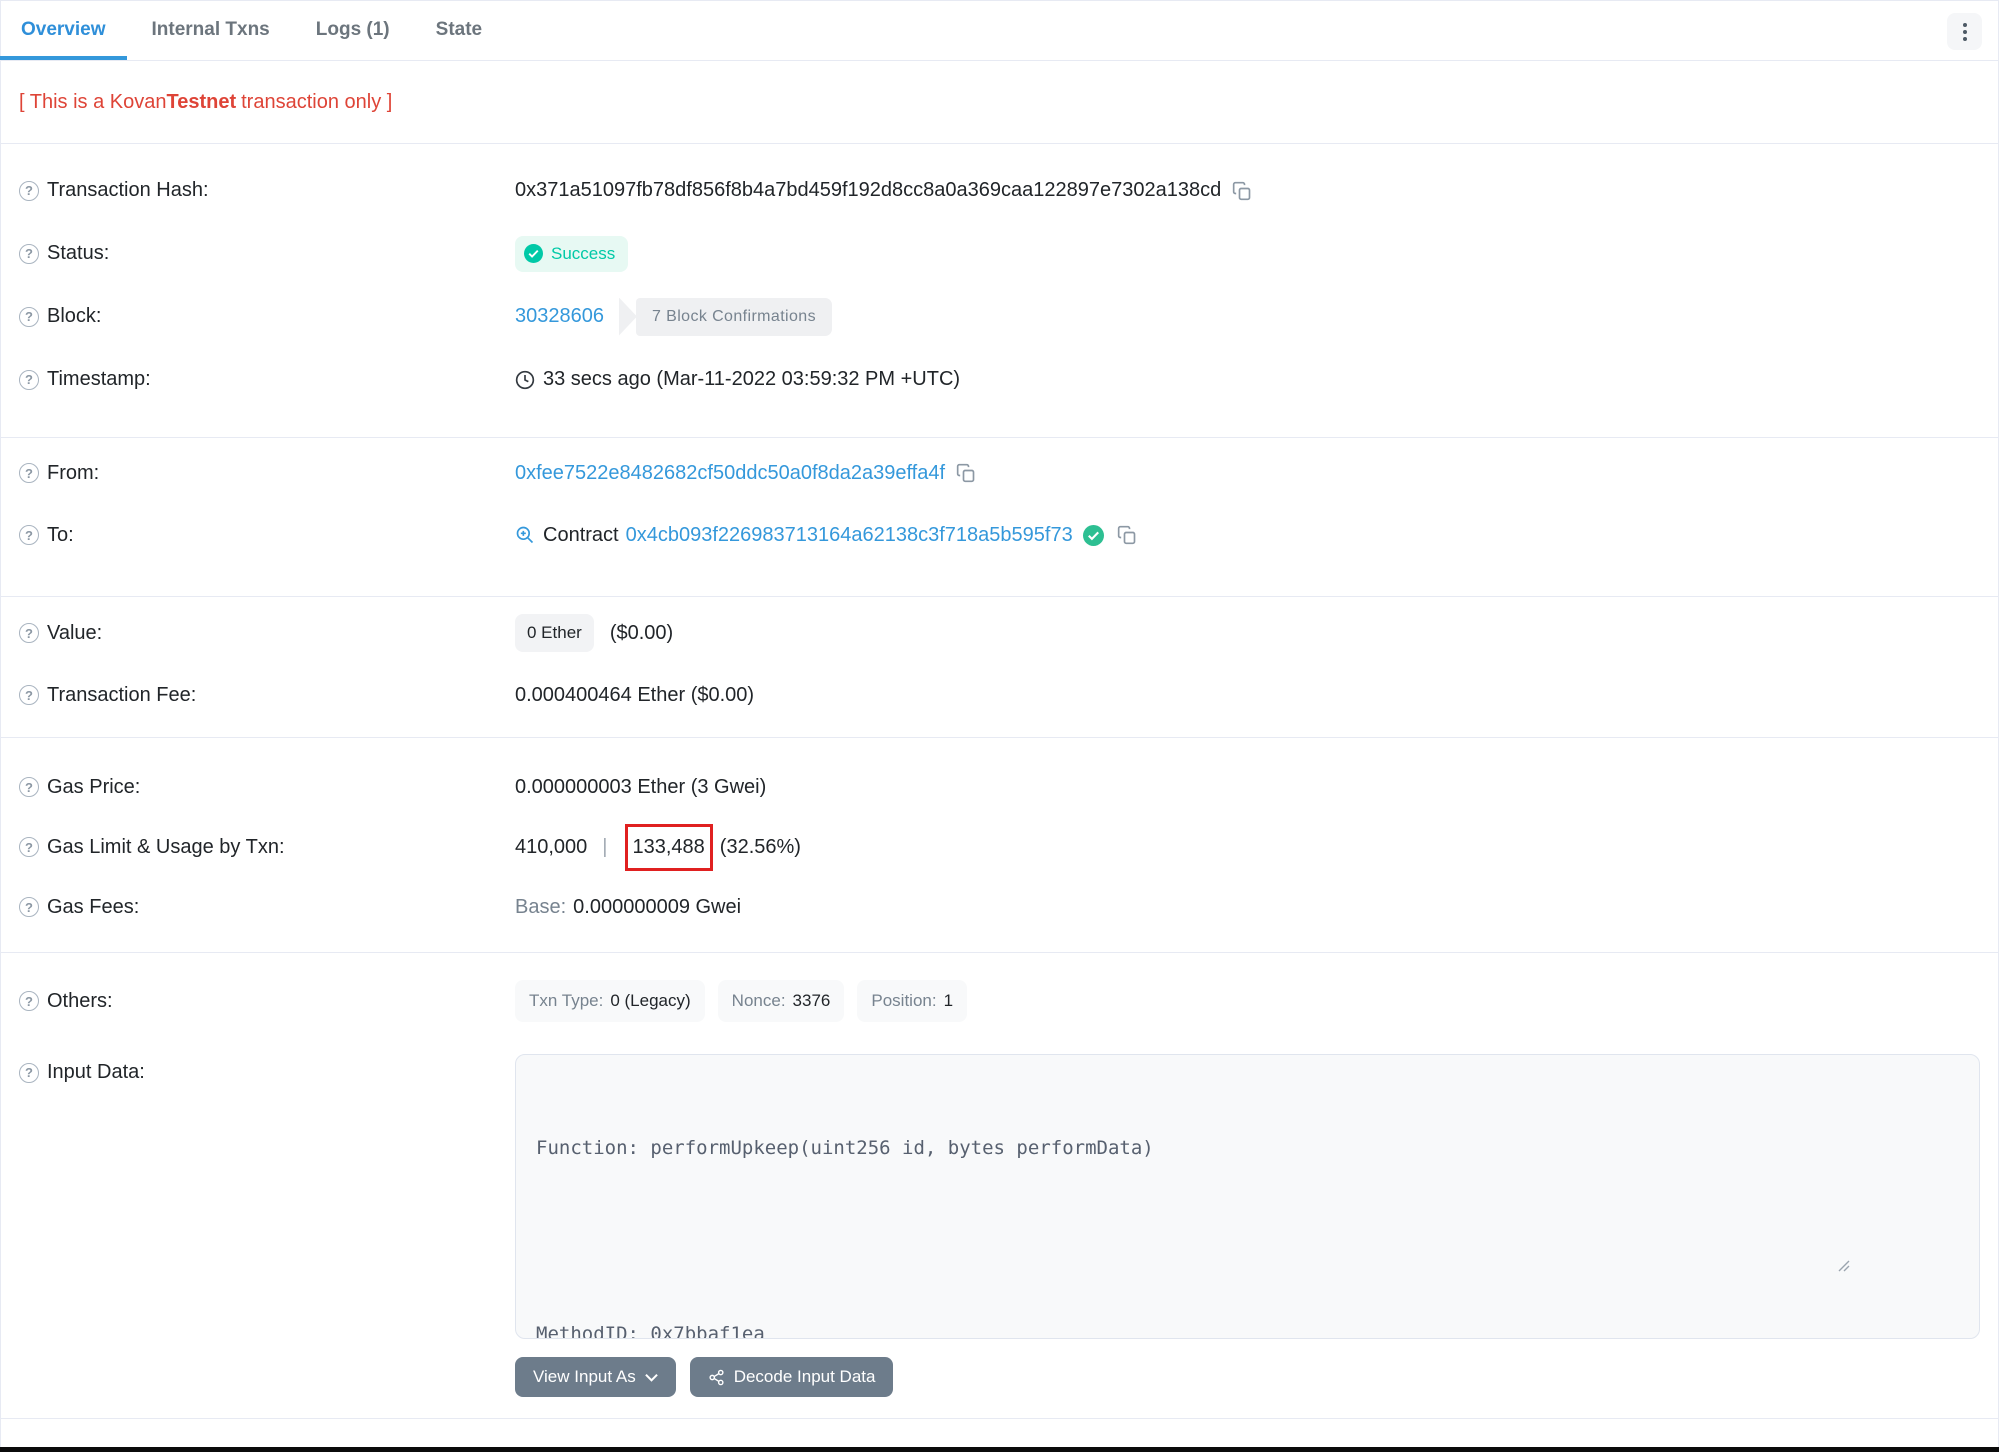  I want to click on verified-check-icon, so click(1093, 535).